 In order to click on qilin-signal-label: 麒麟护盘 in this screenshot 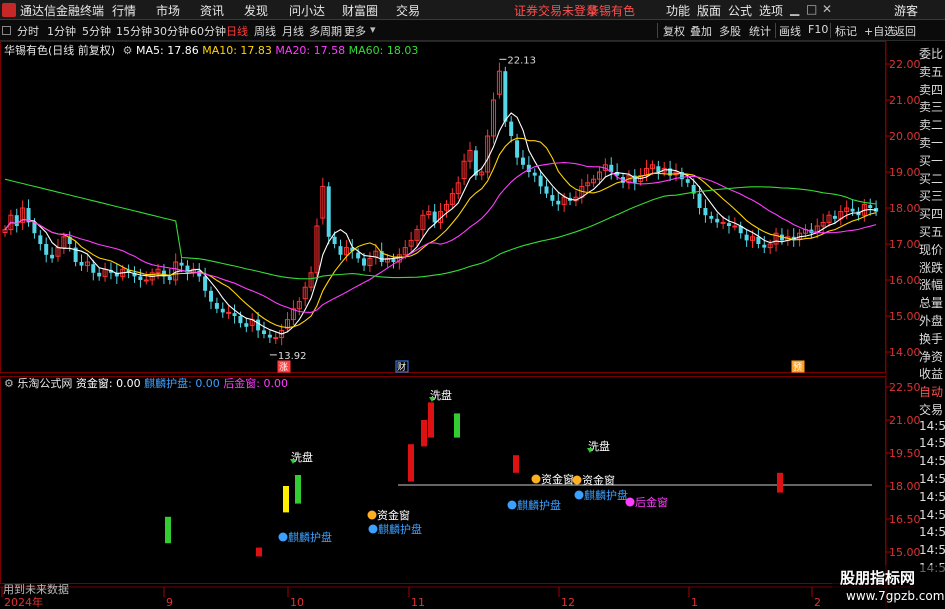, I will do `click(310, 537)`.